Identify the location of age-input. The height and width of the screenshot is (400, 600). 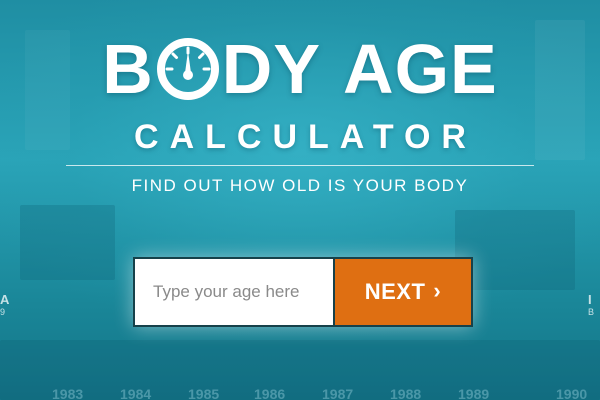
(235, 292).